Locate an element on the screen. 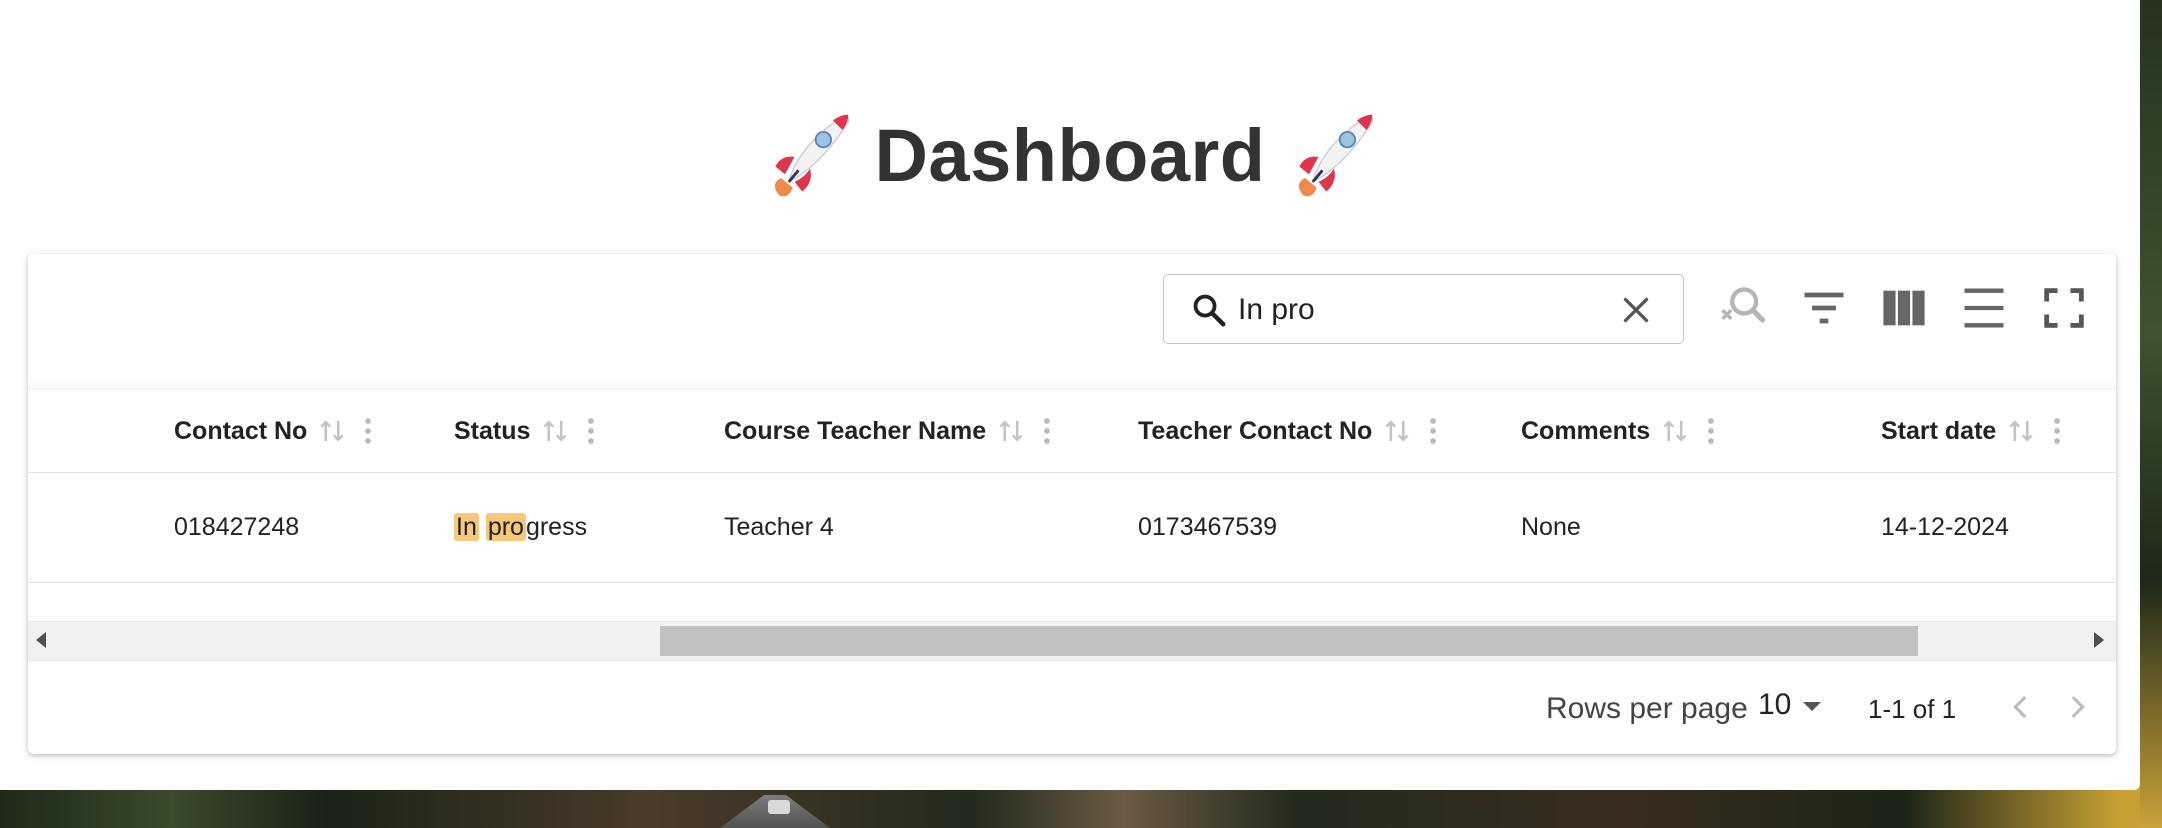  scrollbar-thumb is located at coordinates (1289, 641).